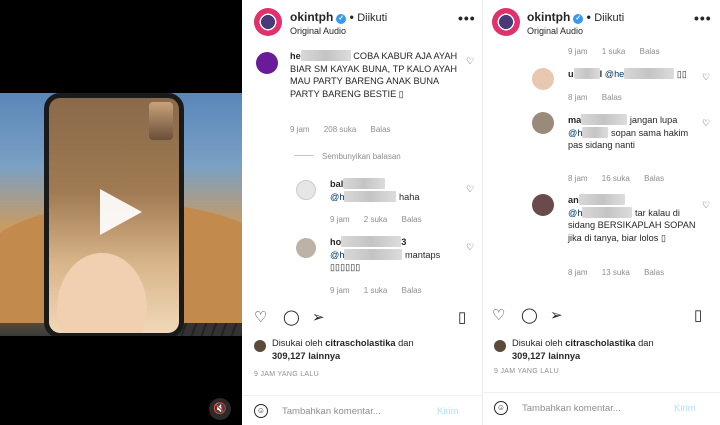  What do you see at coordinates (614, 51) in the screenshot?
I see `comment-meta: 9 jam 1 suka Balas` at bounding box center [614, 51].